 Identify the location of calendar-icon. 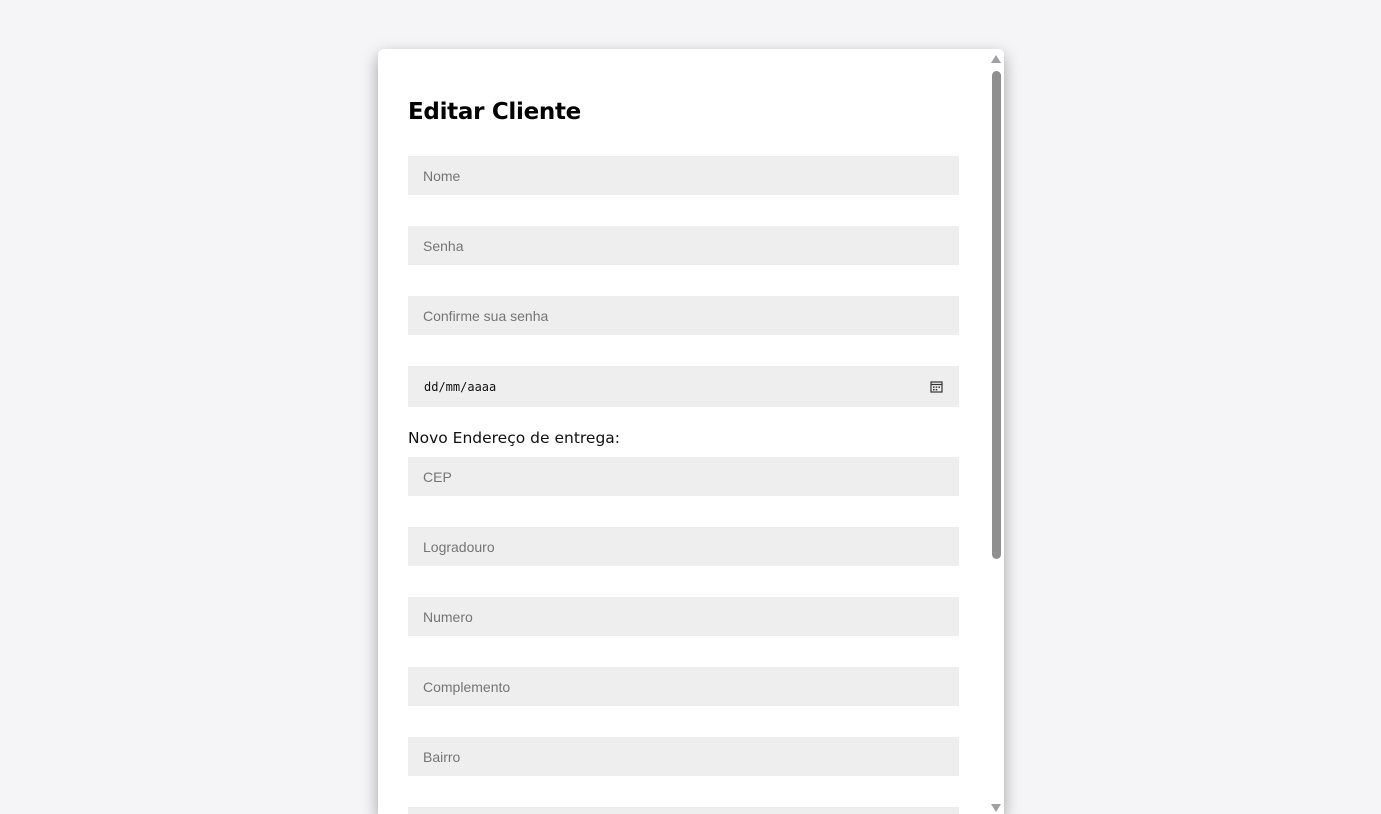
(936, 386).